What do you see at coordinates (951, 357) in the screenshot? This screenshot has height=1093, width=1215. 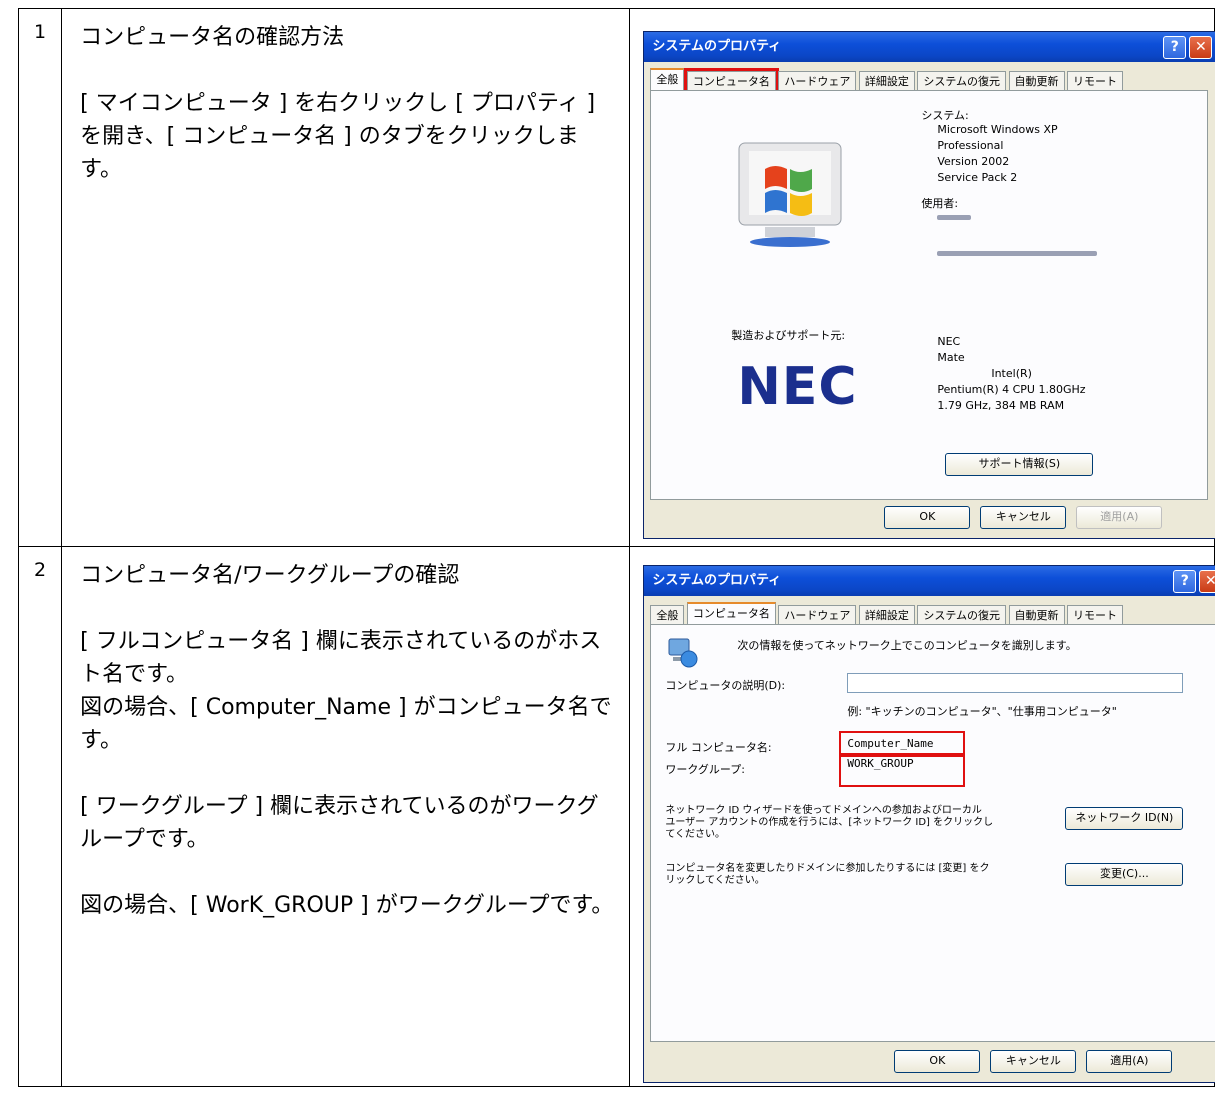 I see `maker-line: Mate` at bounding box center [951, 357].